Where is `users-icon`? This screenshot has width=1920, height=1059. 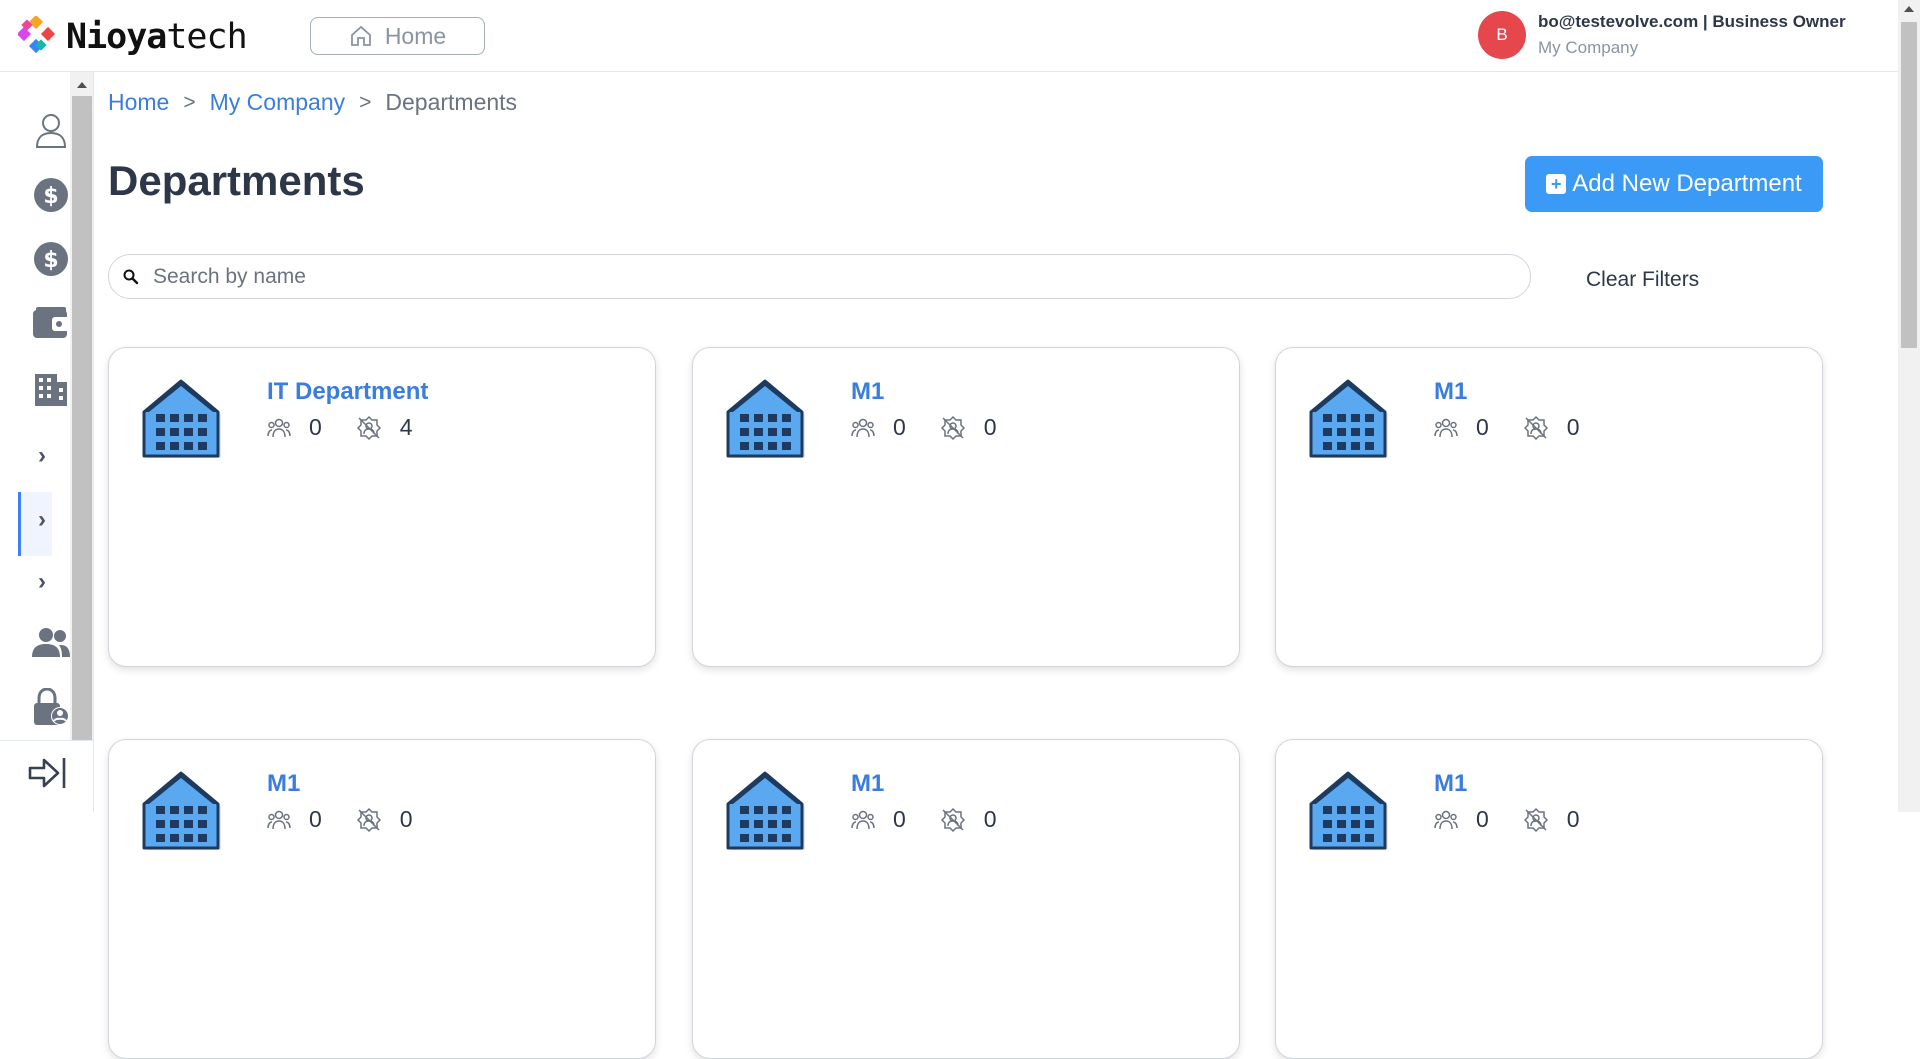 users-icon is located at coordinates (51, 643).